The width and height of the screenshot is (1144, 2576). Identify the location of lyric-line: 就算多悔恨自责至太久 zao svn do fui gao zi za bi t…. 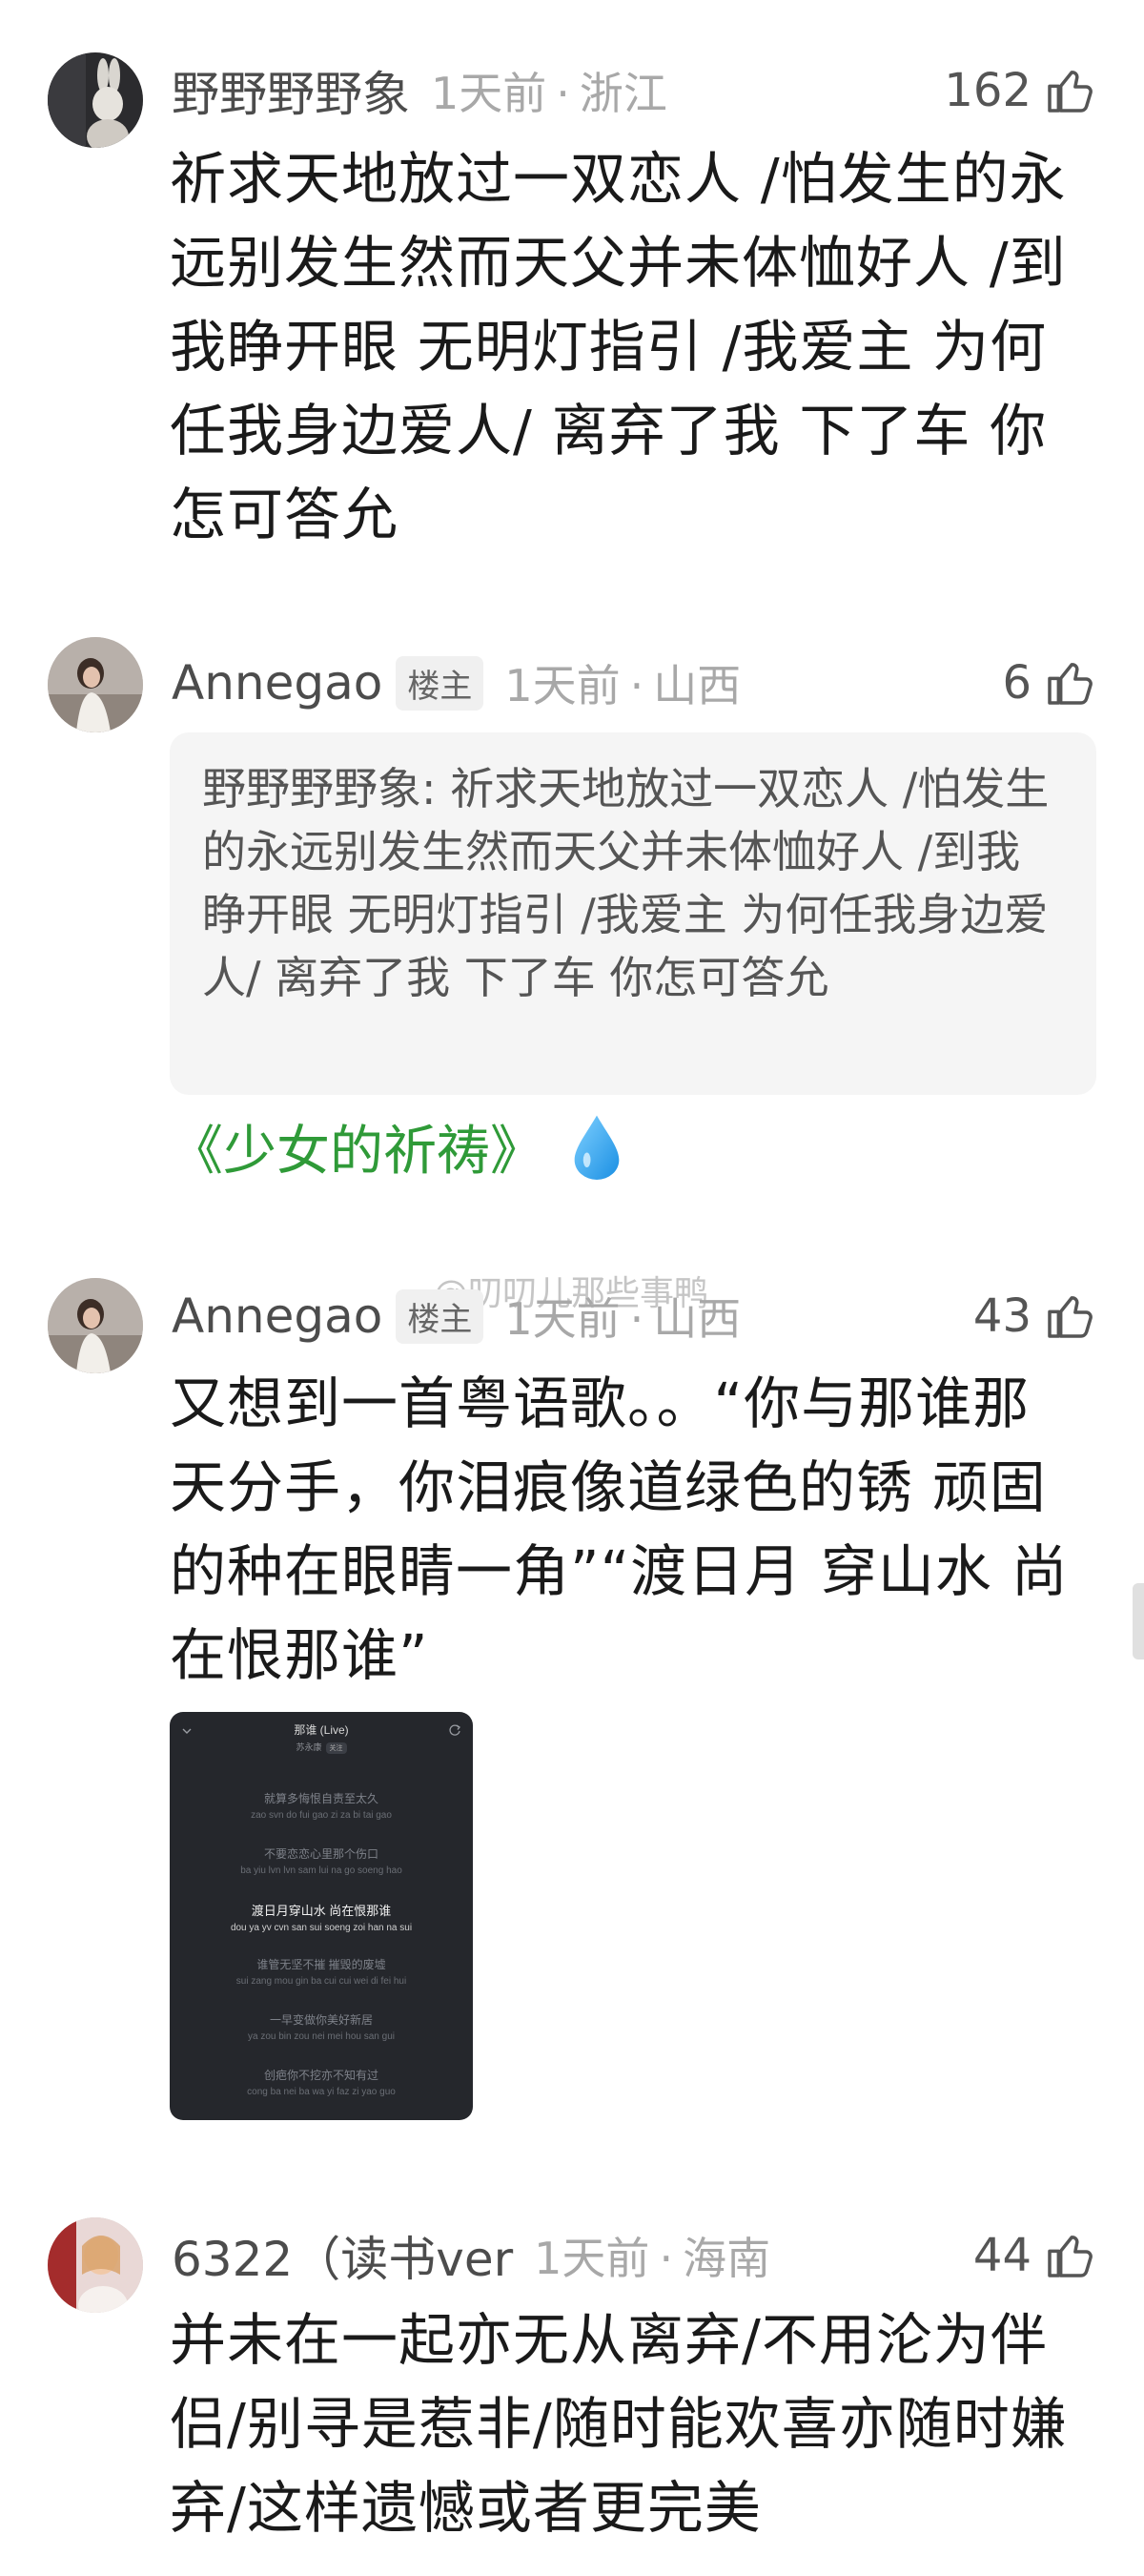
(321, 1817).